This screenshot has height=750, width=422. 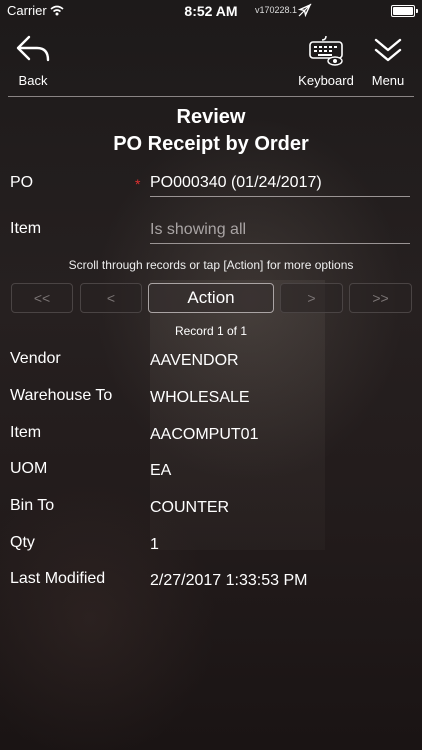 I want to click on top-navbar: Back Keyboard Menu, so click(x=211, y=59).